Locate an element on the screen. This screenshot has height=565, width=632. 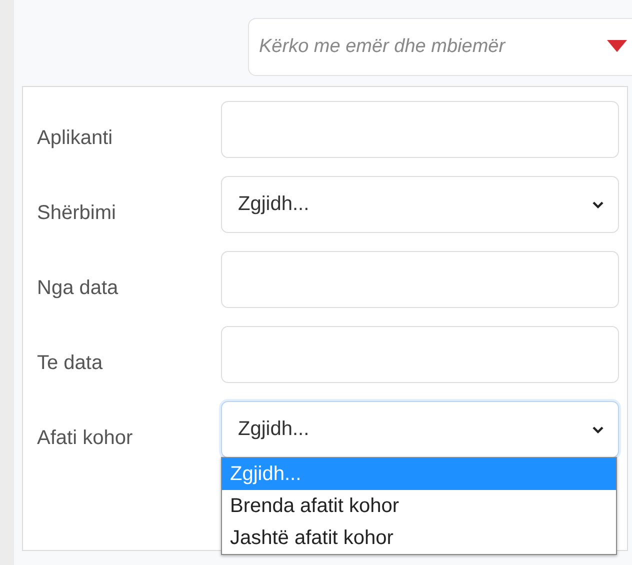
search-field: Kërko me emër dhe mbiemër is located at coordinates (440, 47).